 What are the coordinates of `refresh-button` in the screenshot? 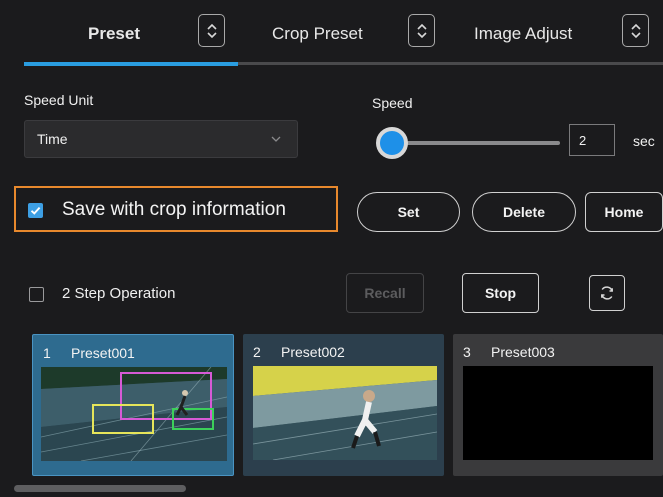 It's located at (607, 293).